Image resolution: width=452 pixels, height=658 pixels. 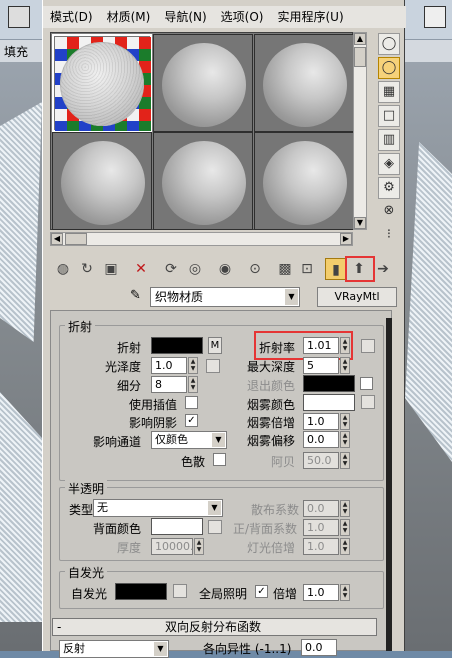 What do you see at coordinates (345, 460) in the screenshot?
I see `abbe-spinner: ▲ ▼` at bounding box center [345, 460].